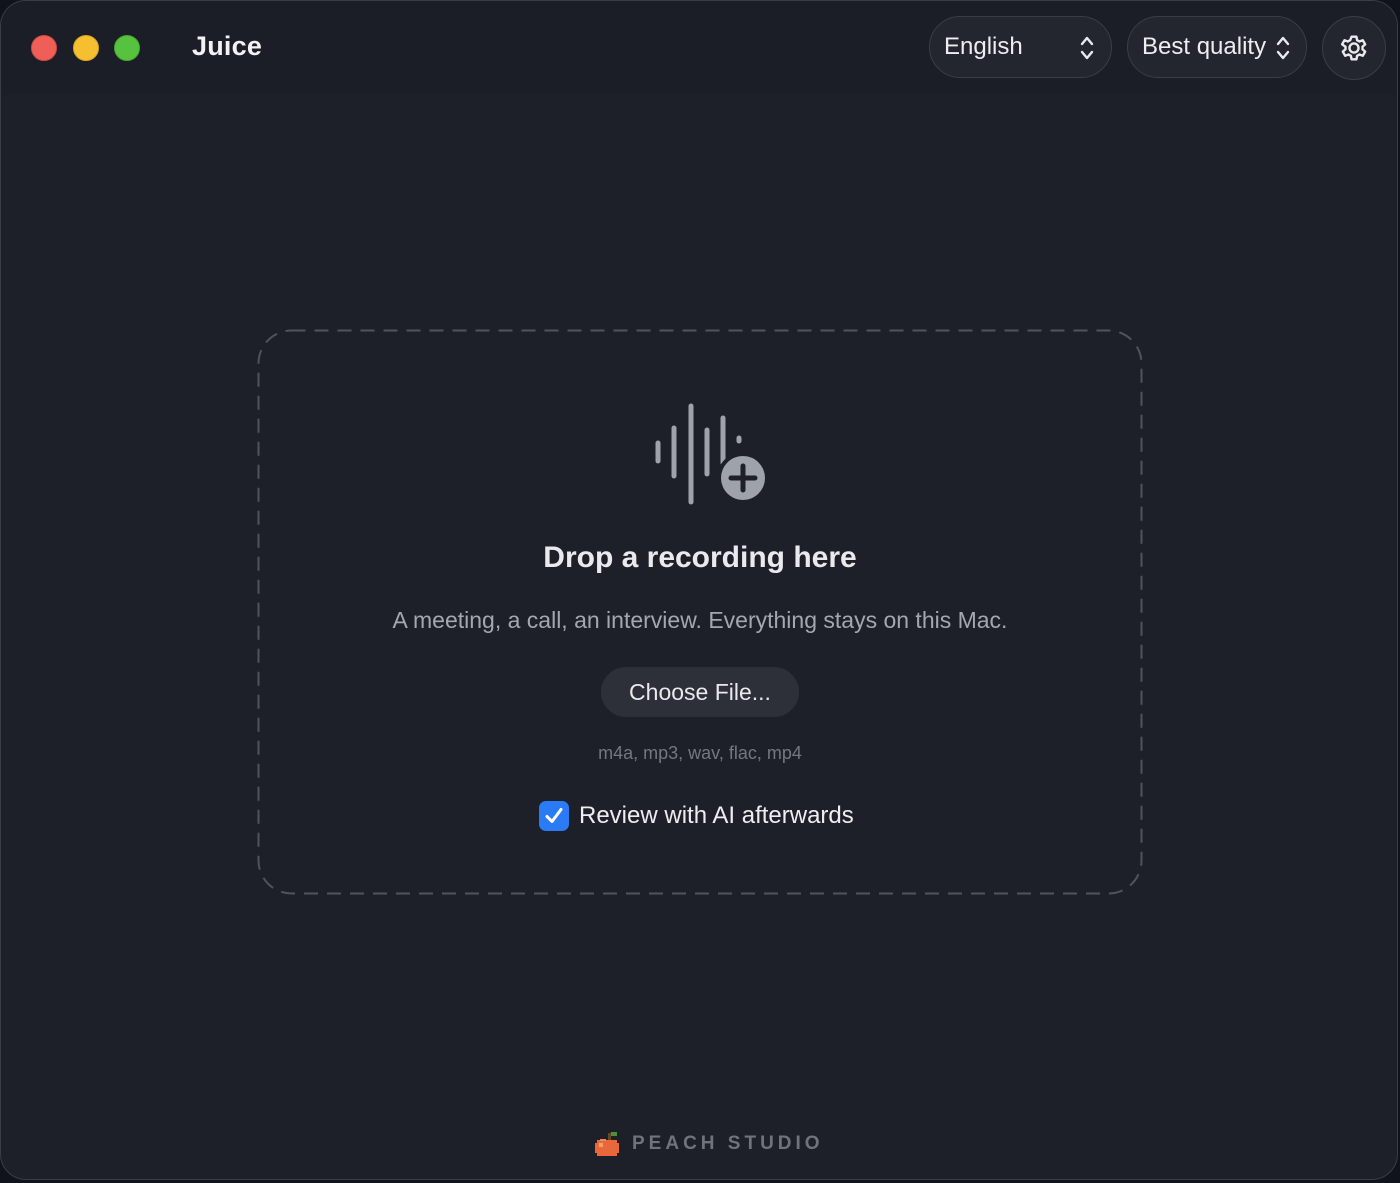  Describe the element at coordinates (700, 557) in the screenshot. I see `drop-zone-title: Drop a recording here` at that location.